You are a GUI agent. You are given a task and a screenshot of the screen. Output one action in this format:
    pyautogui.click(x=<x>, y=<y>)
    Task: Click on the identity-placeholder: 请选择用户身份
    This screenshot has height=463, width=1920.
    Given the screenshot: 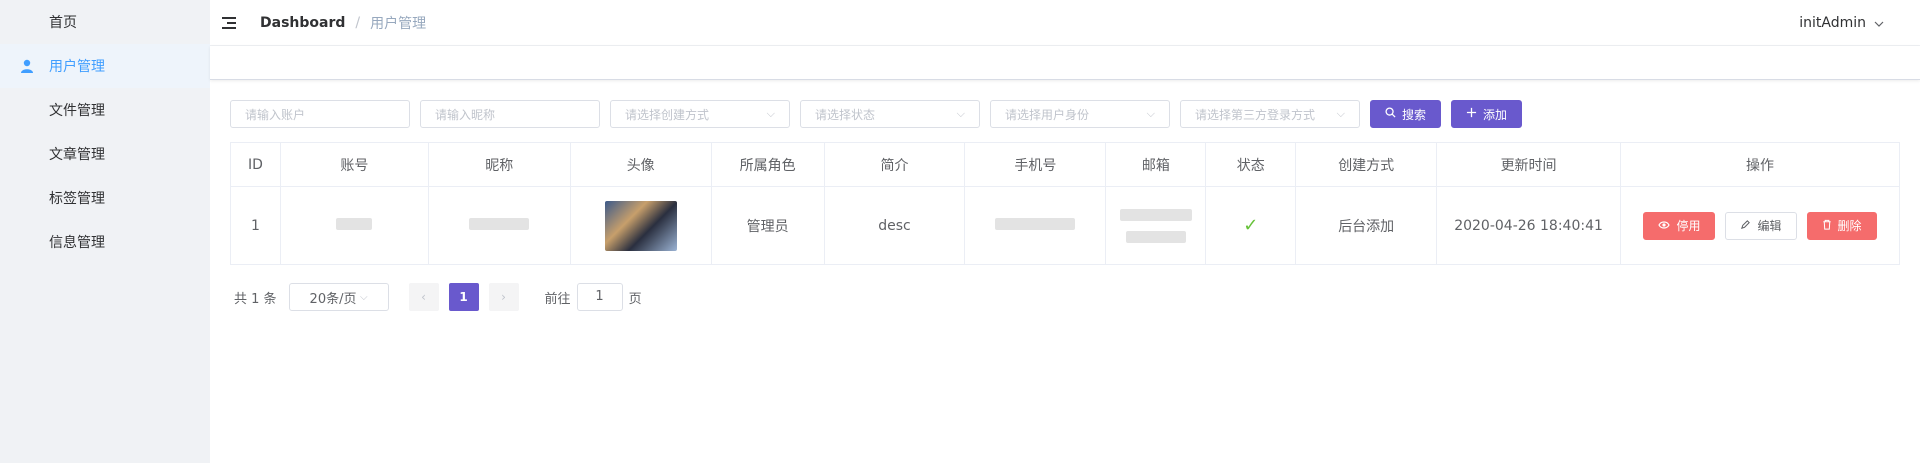 What is the action you would take?
    pyautogui.click(x=1047, y=114)
    